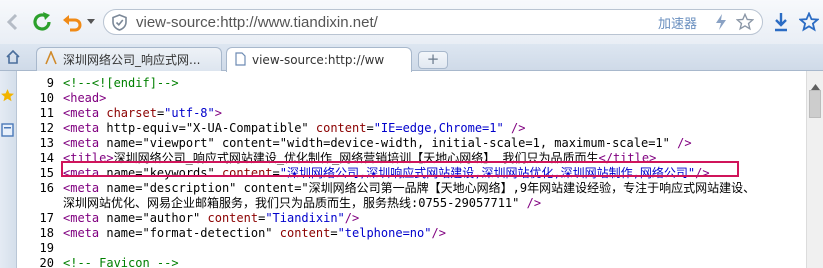 Image resolution: width=823 pixels, height=268 pixels. I want to click on download-icon, so click(781, 22).